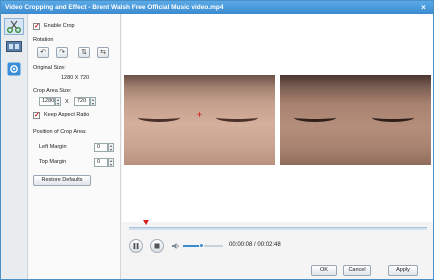  What do you see at coordinates (403, 270) in the screenshot?
I see `apply-button: Apply` at bounding box center [403, 270].